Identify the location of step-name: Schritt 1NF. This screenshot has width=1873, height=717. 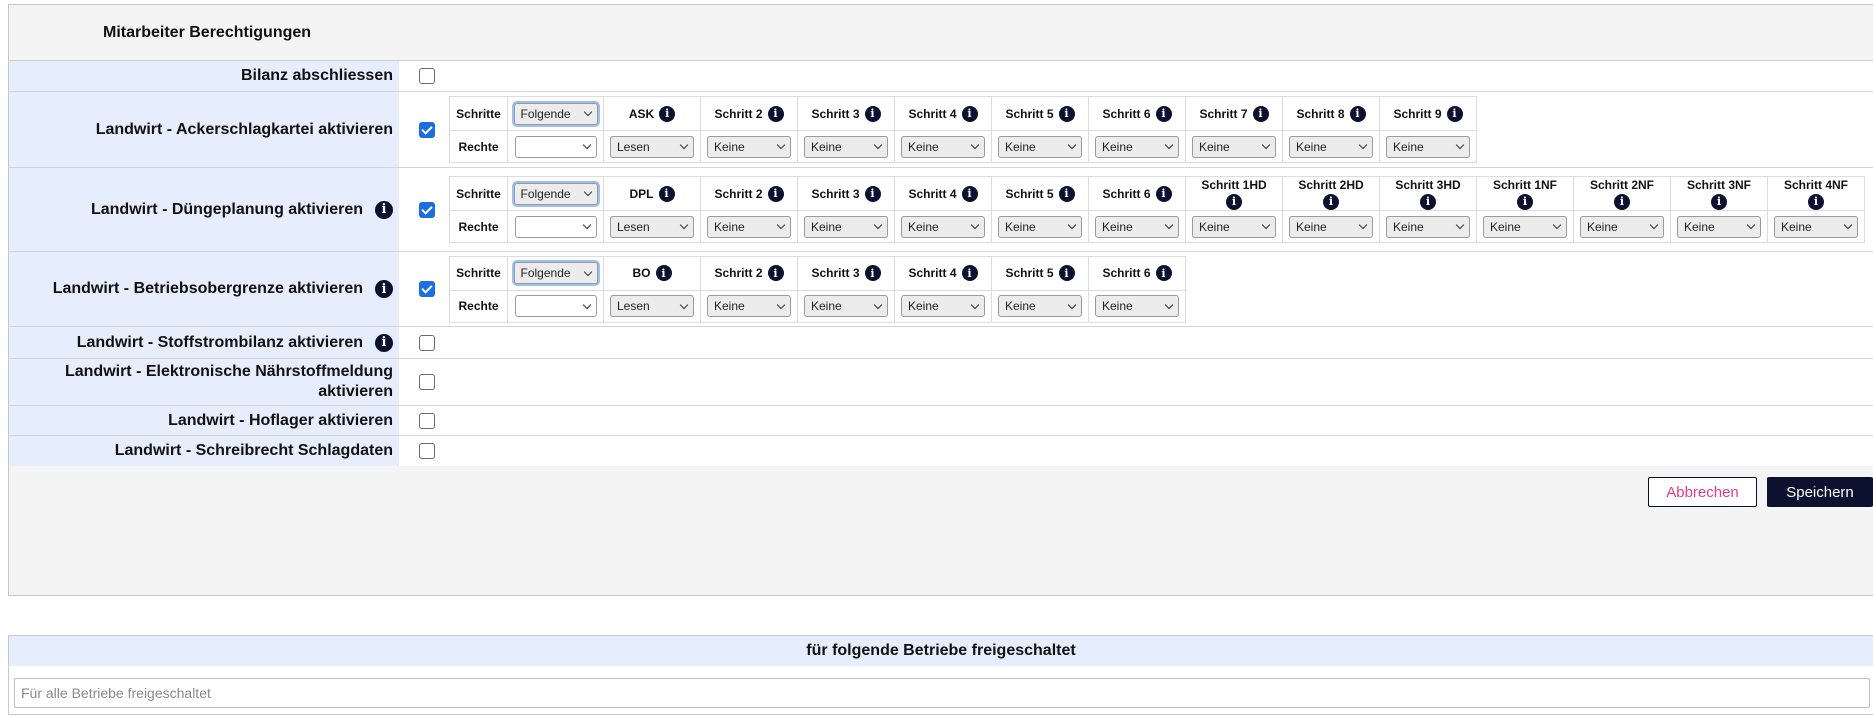
(1524, 184).